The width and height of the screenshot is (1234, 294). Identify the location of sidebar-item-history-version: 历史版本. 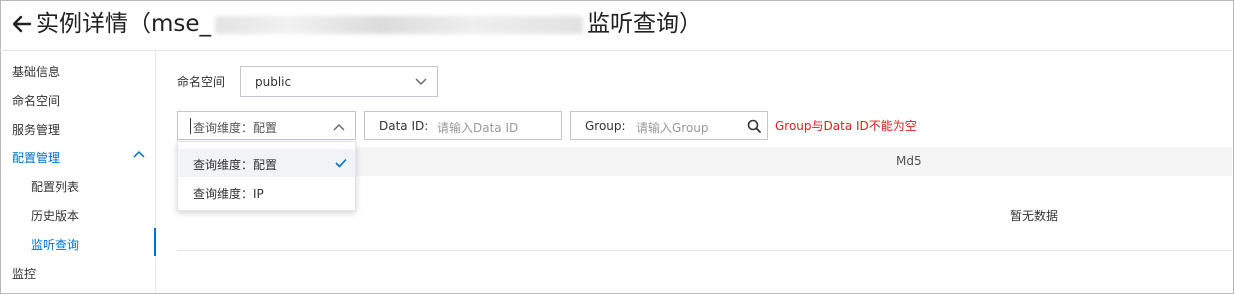
(55, 215).